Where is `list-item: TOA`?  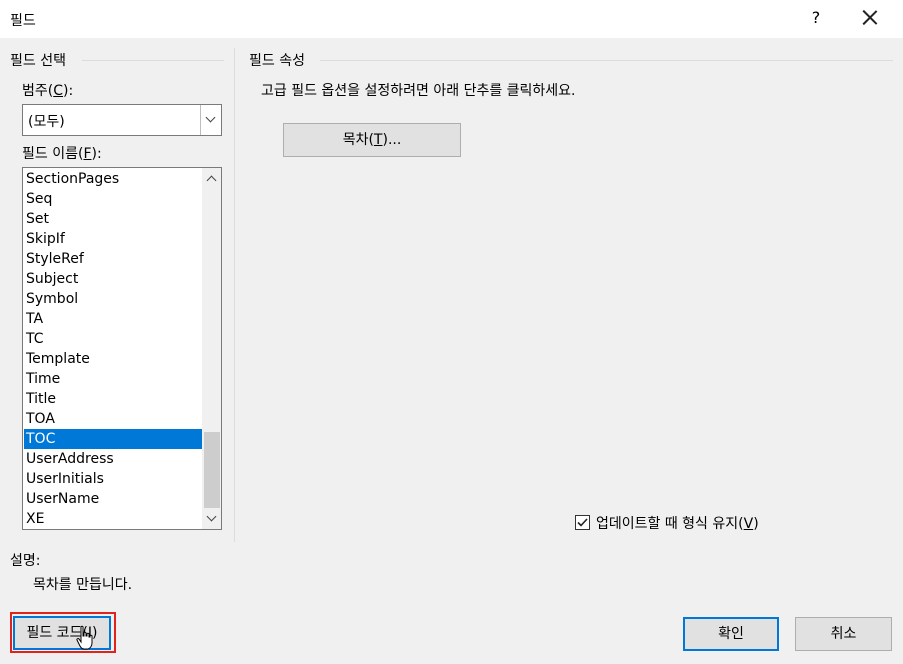
list-item: TOA is located at coordinates (113, 419).